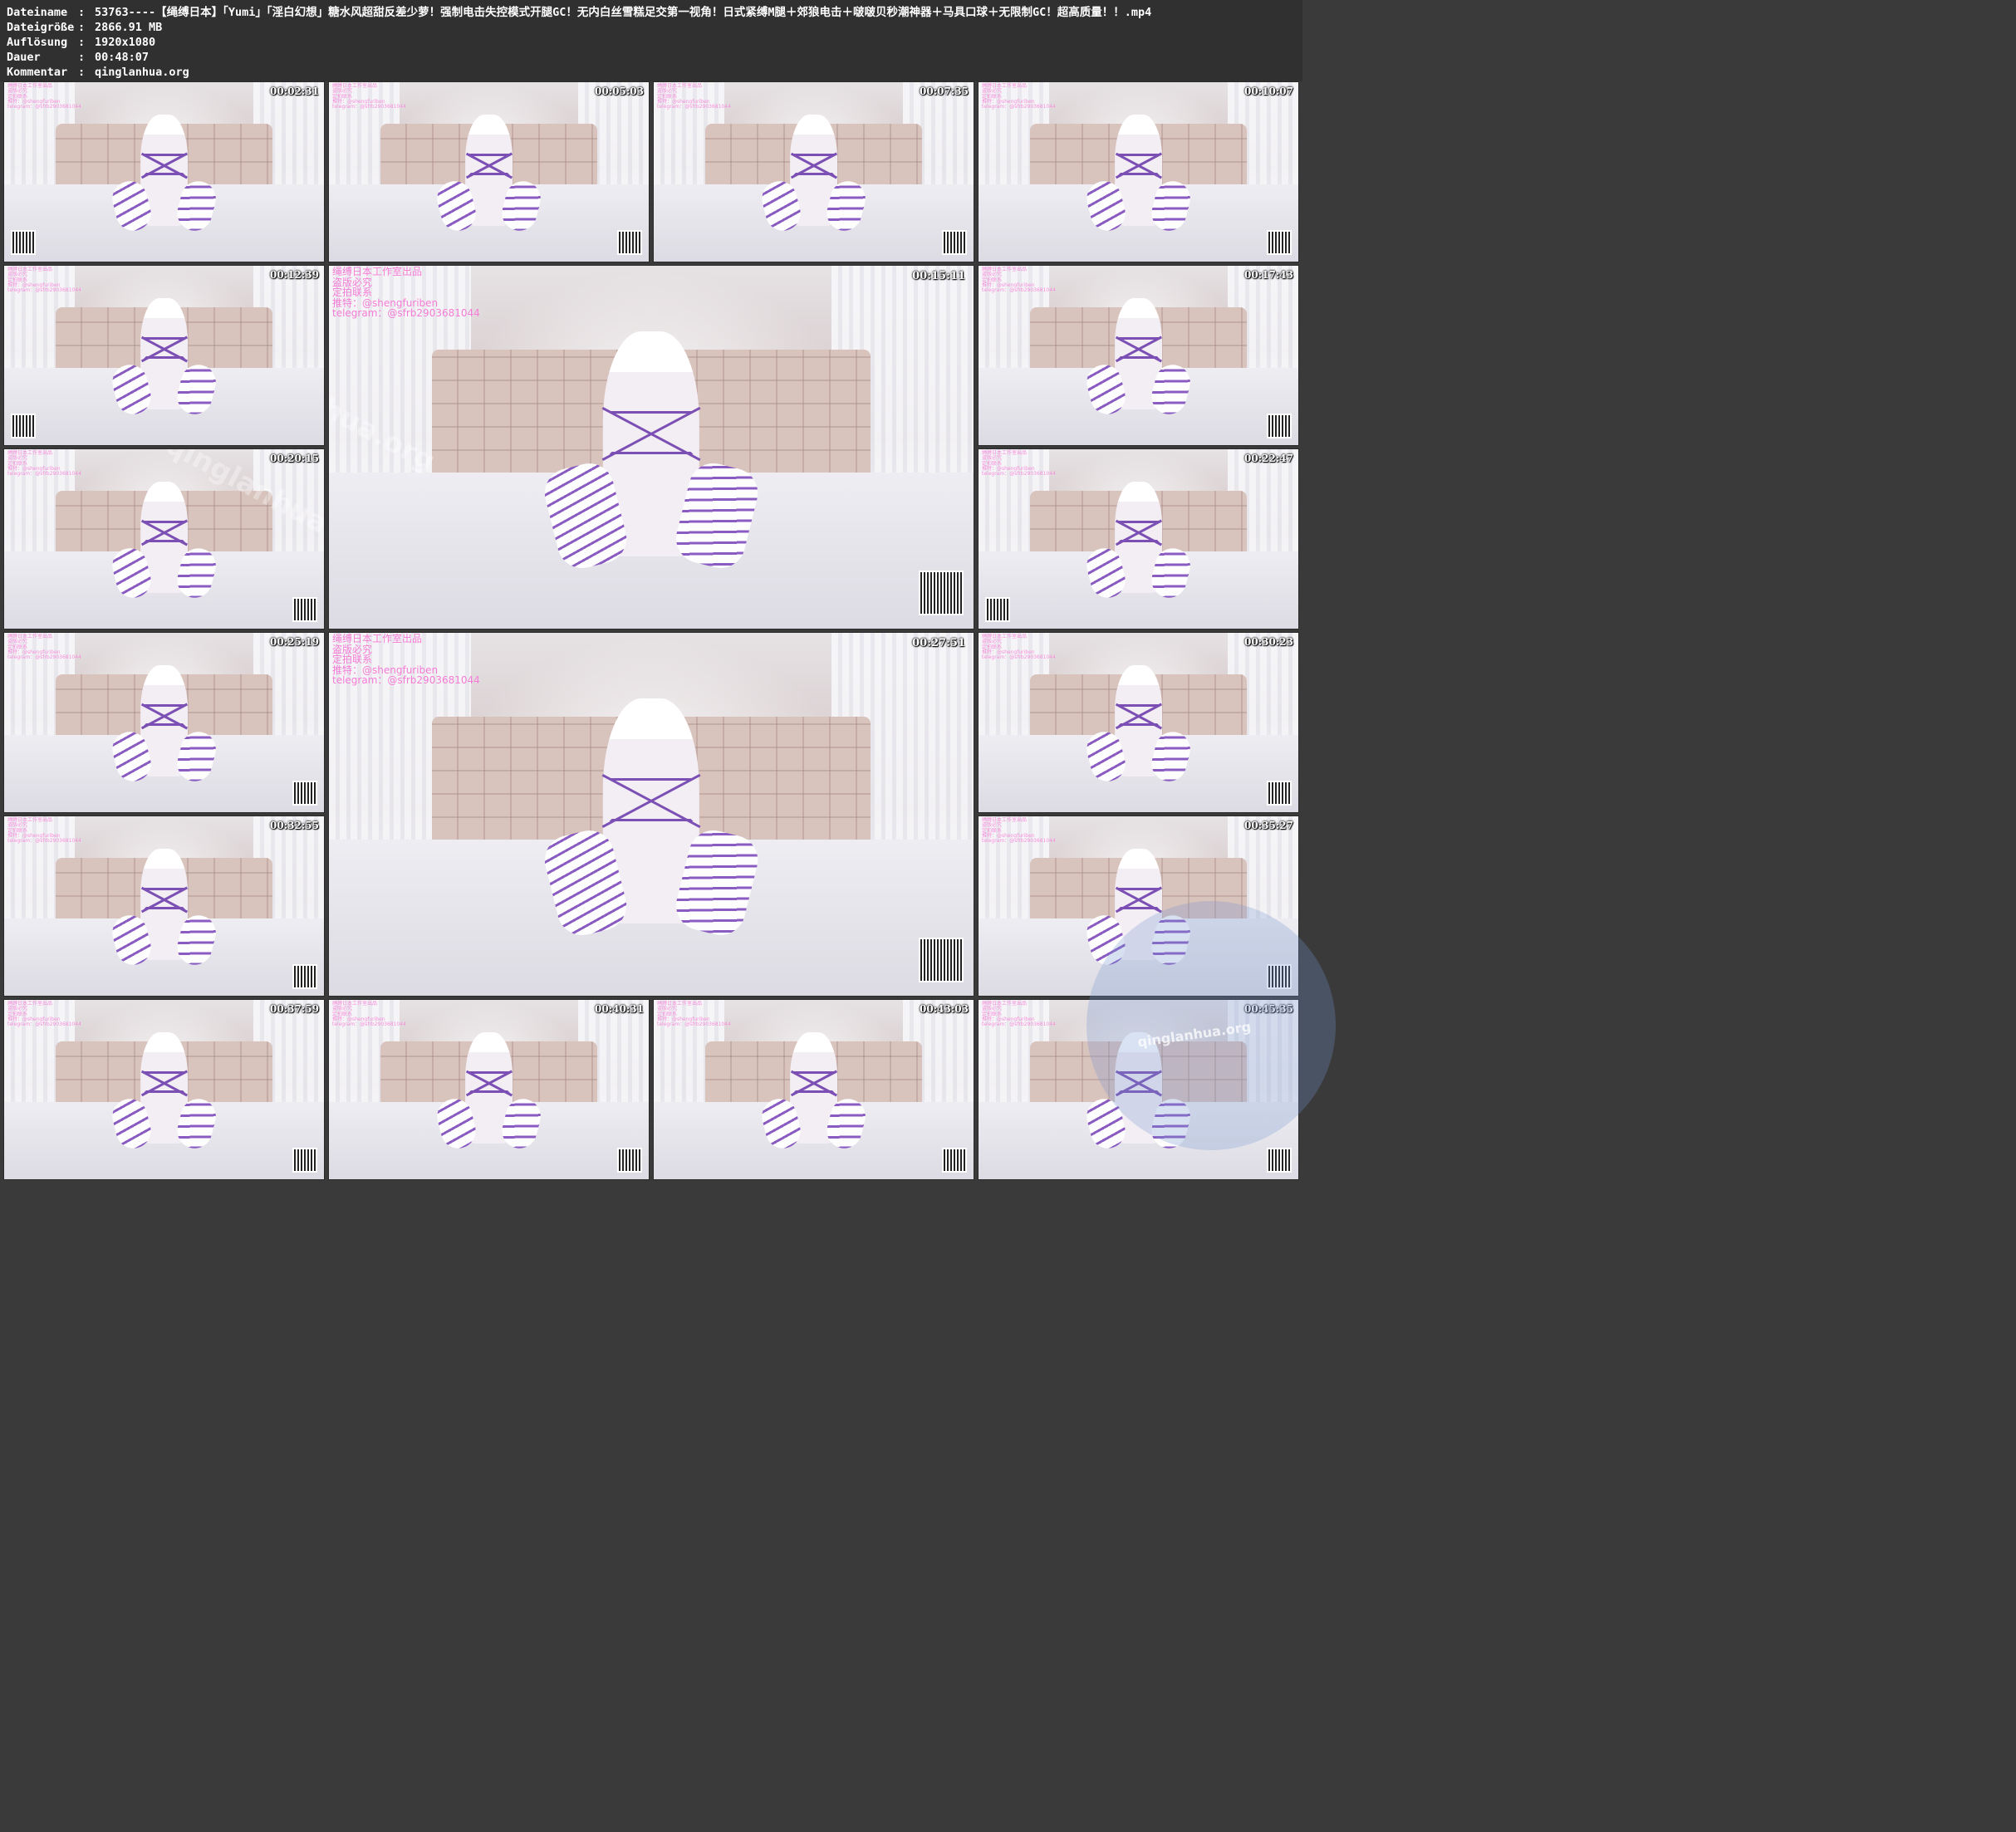  I want to click on timestamp: 00:43:03, so click(945, 1009).